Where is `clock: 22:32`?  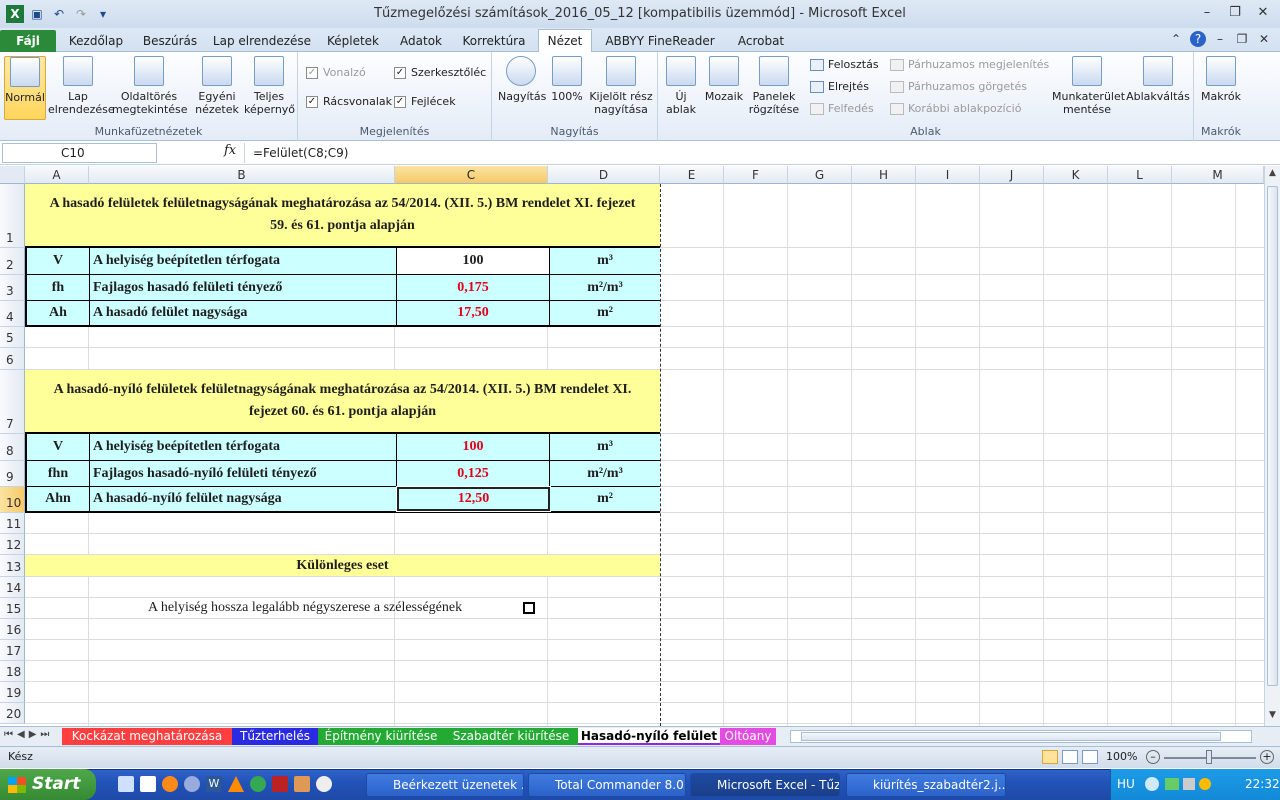 clock: 22:32 is located at coordinates (1262, 784).